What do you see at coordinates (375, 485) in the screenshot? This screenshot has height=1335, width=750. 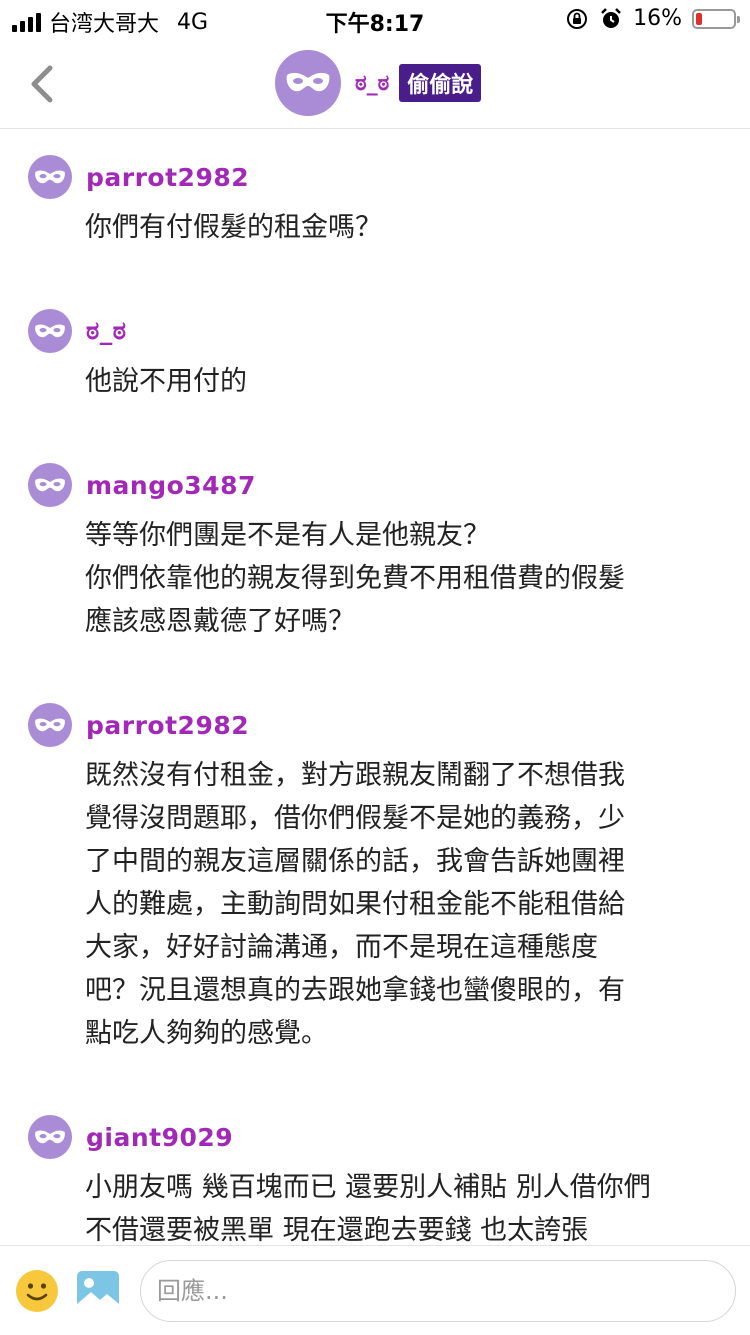 I see `comment-header: mango3487` at bounding box center [375, 485].